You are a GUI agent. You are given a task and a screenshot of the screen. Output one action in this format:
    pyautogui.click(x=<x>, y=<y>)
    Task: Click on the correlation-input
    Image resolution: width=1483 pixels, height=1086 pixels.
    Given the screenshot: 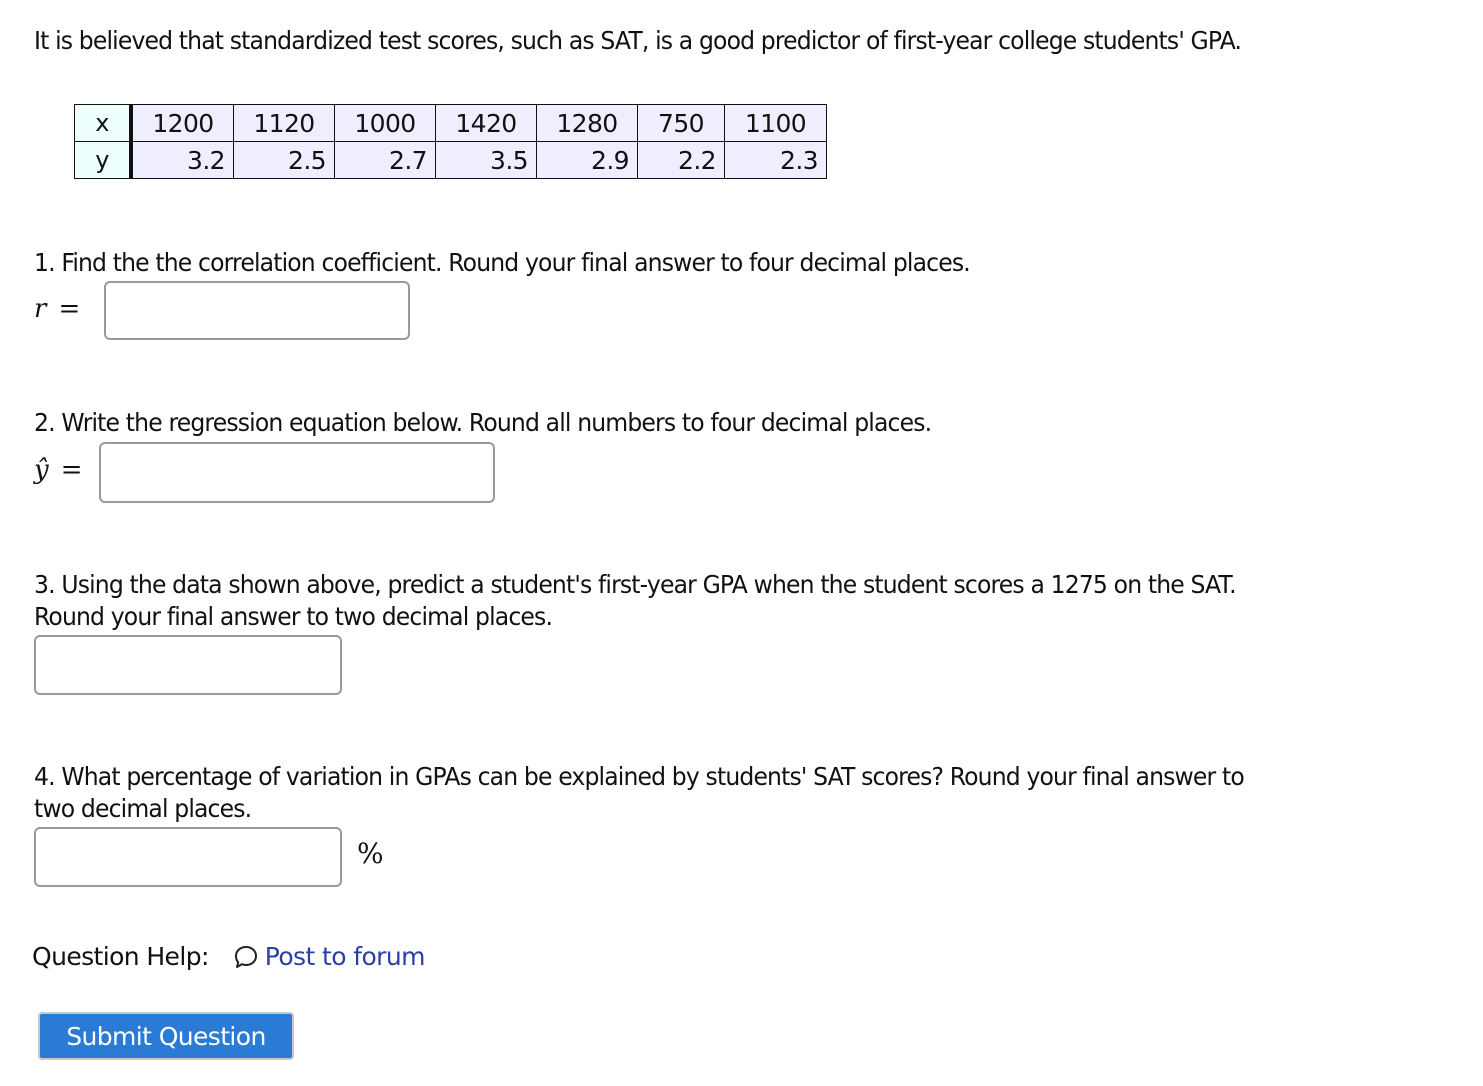 What is the action you would take?
    pyautogui.click(x=257, y=310)
    